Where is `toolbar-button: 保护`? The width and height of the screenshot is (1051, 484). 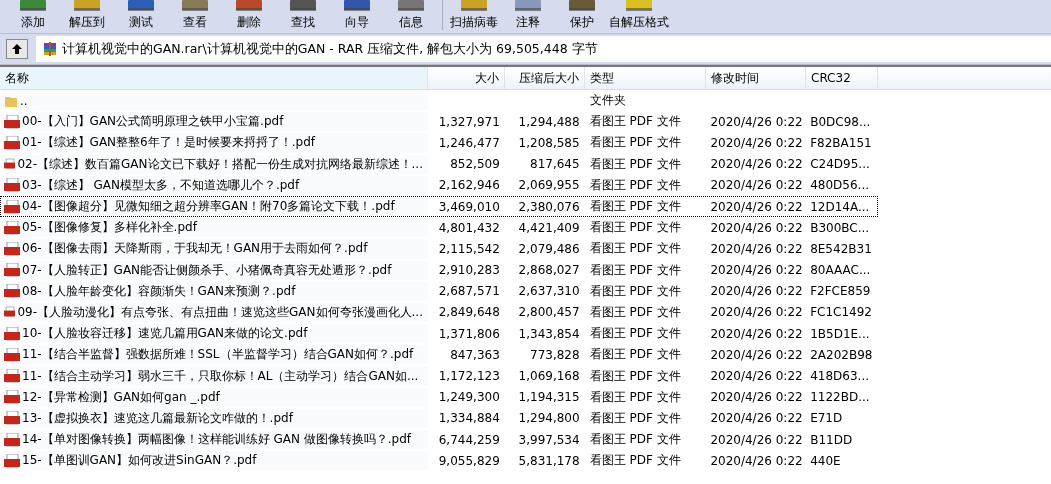
toolbar-button: 保护 is located at coordinates (582, 16).